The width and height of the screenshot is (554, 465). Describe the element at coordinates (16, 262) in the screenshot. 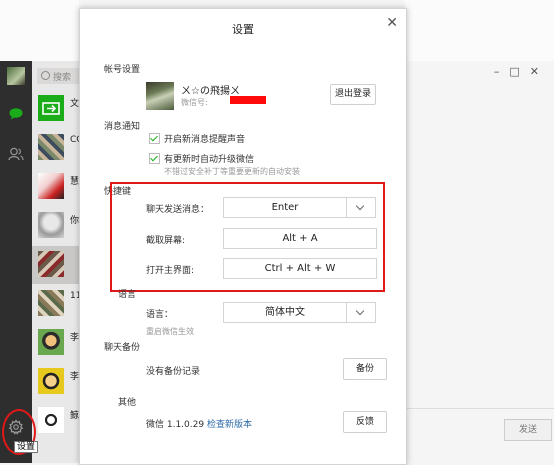

I see `sidebar` at that location.